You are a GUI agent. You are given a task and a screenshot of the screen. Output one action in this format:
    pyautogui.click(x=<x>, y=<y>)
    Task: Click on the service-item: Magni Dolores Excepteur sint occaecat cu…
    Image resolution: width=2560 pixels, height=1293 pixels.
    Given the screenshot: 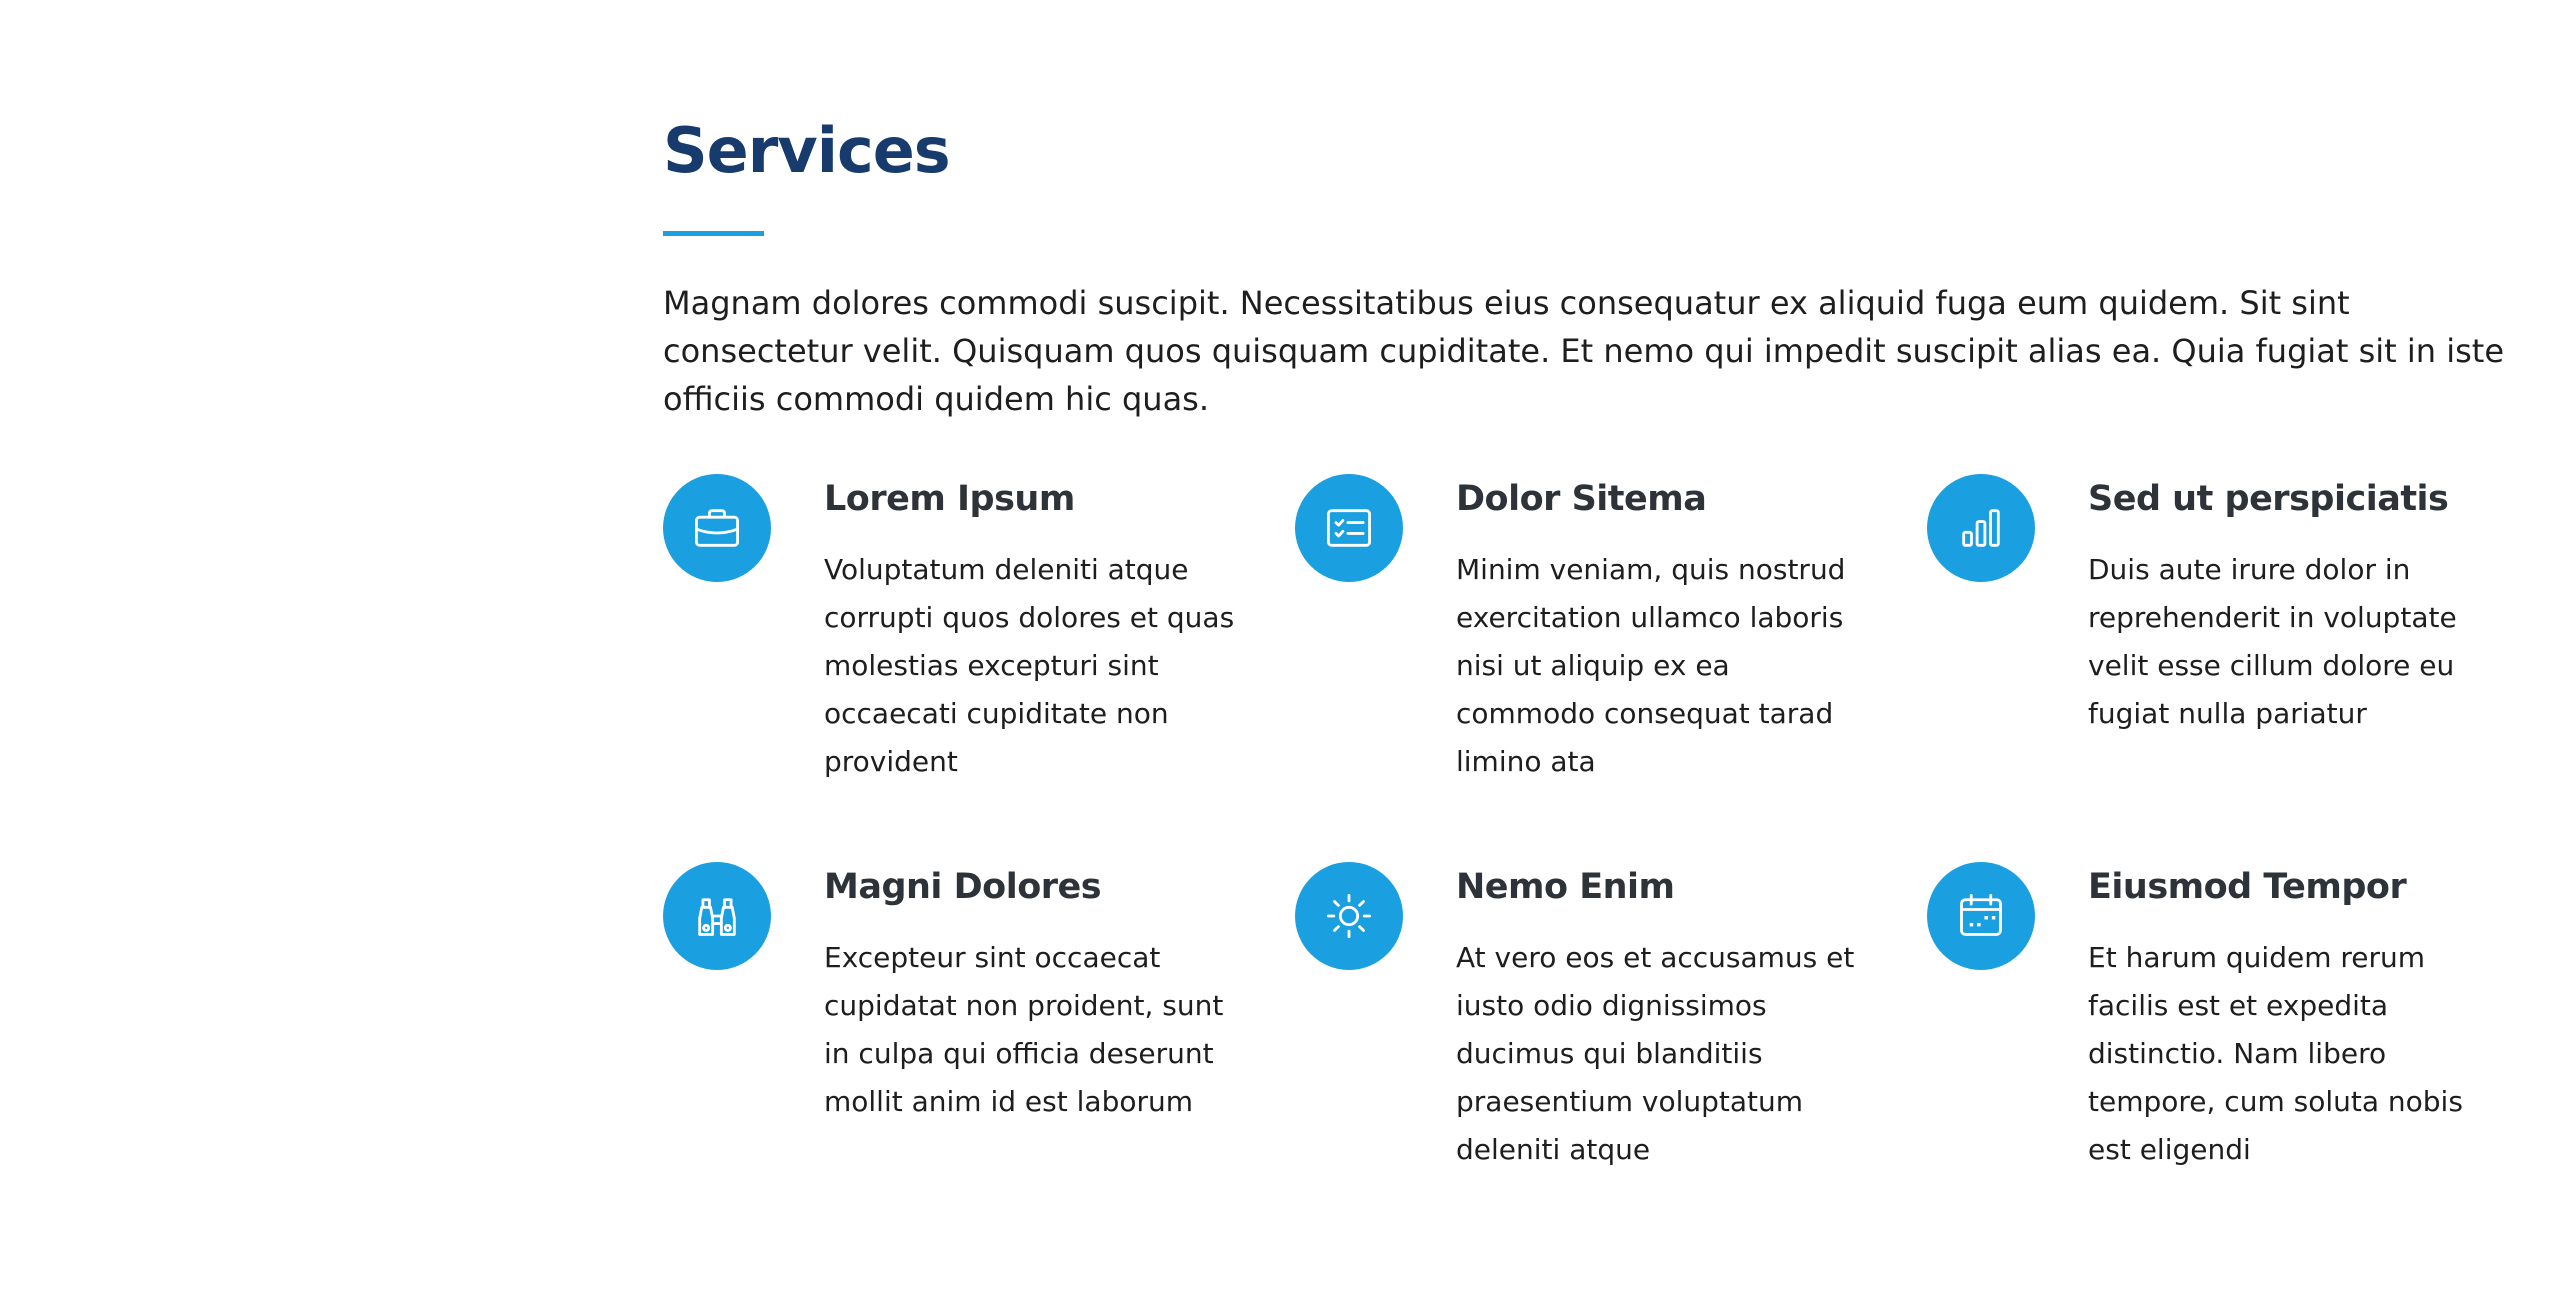 What is the action you would take?
    pyautogui.click(x=979, y=1026)
    